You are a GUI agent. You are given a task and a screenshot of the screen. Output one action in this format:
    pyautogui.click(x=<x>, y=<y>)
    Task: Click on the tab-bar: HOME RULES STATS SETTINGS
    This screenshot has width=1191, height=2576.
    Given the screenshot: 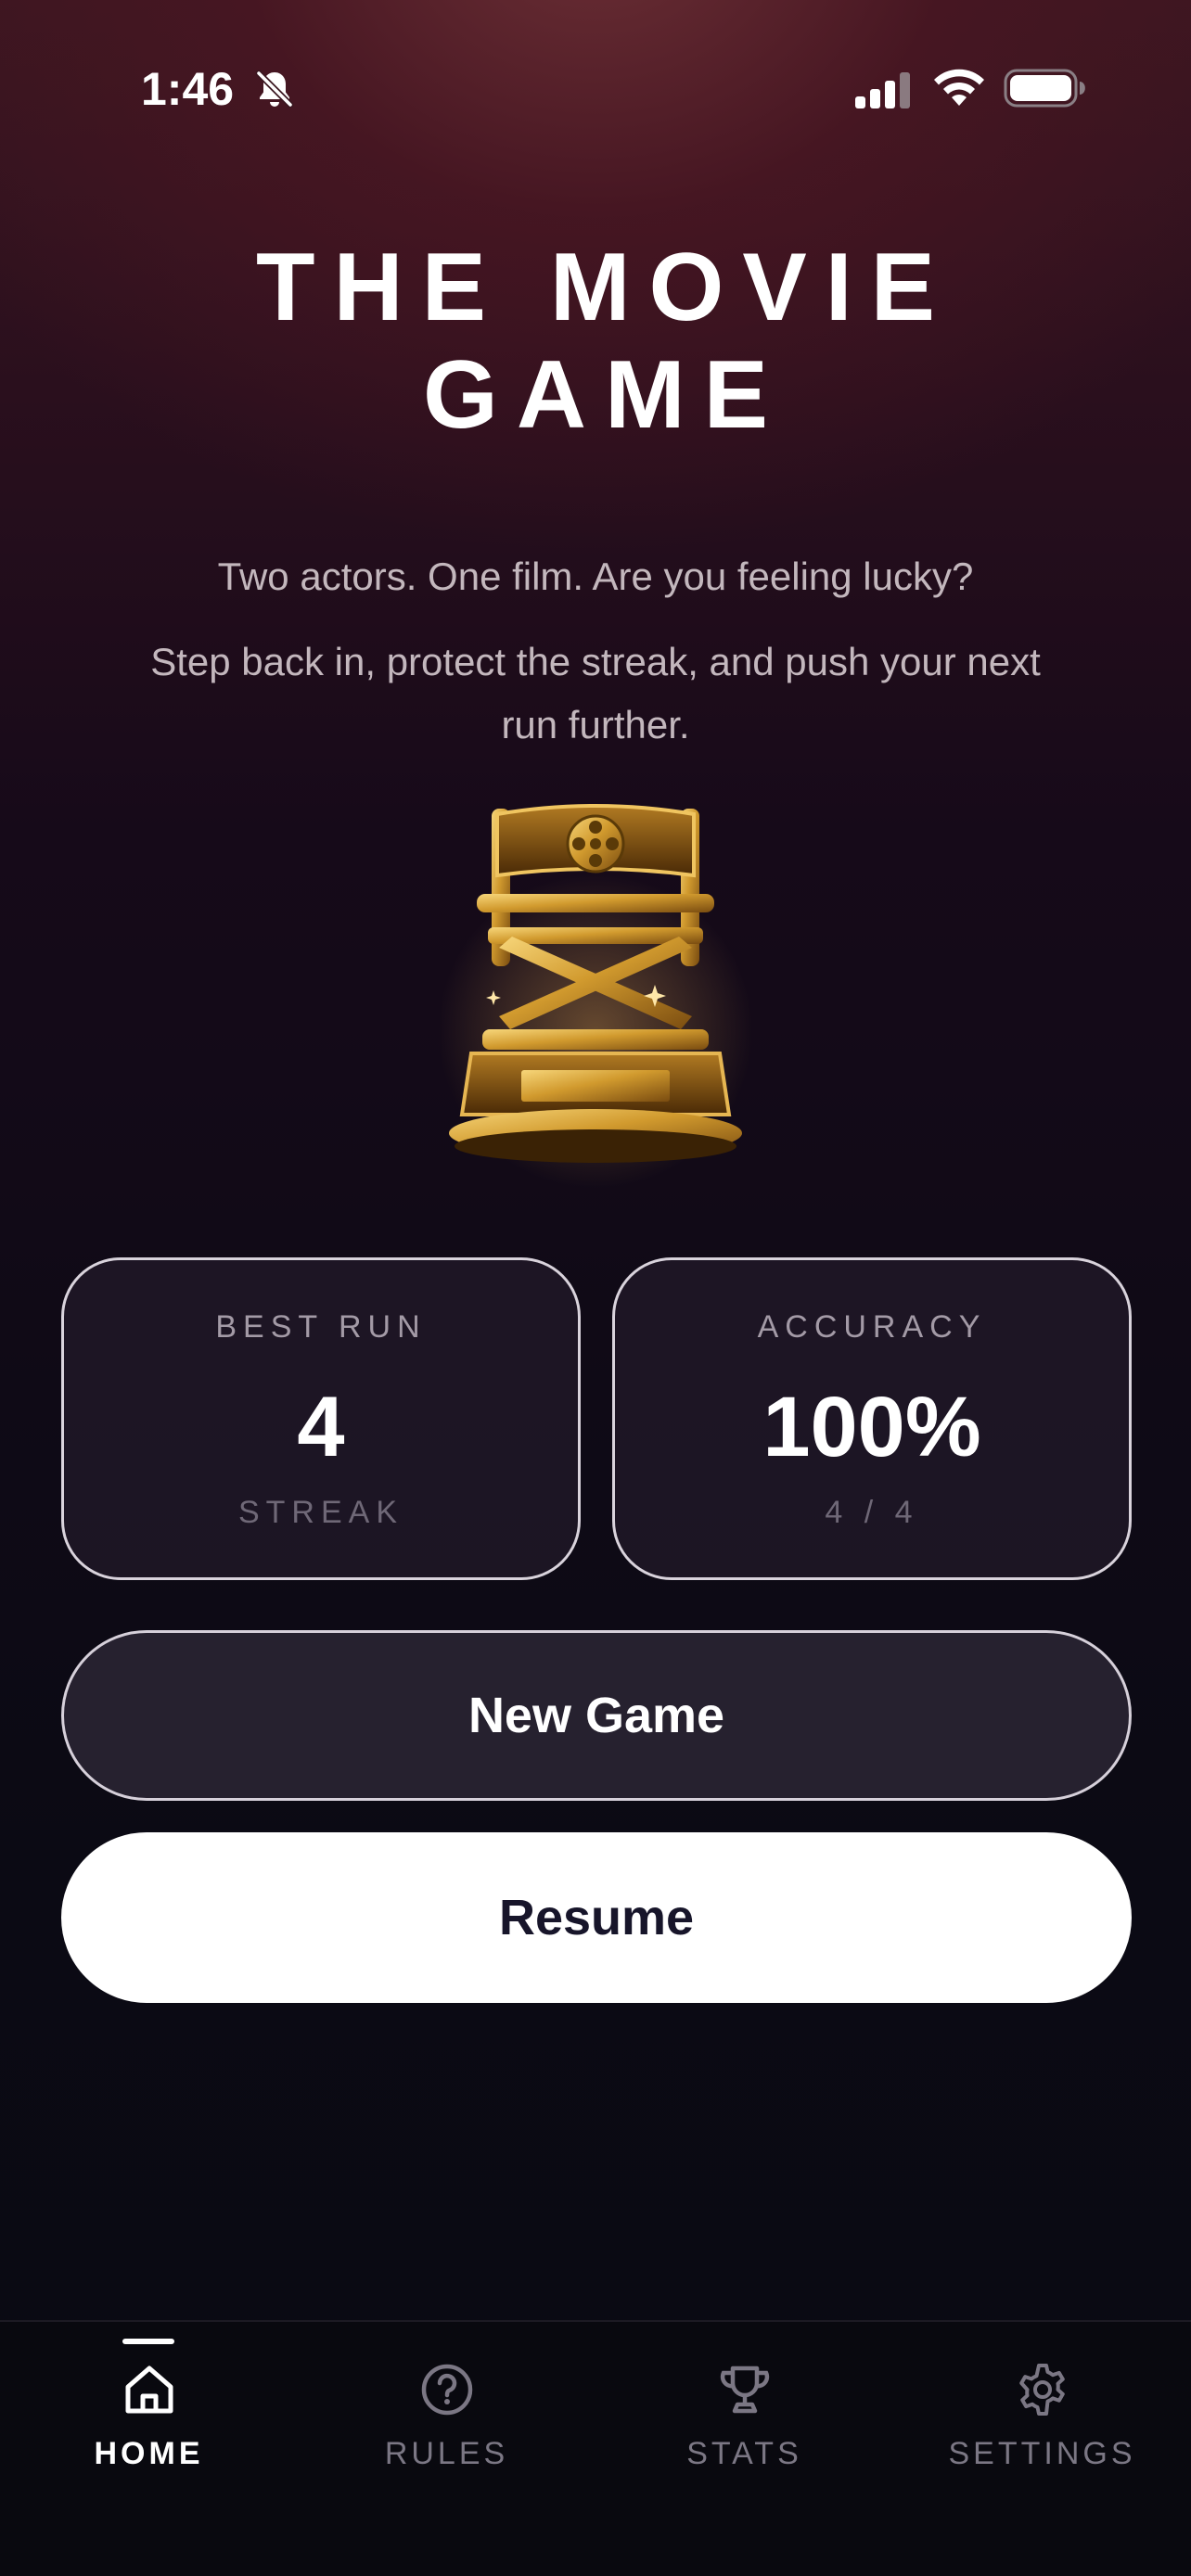 What is the action you would take?
    pyautogui.click(x=595, y=2448)
    